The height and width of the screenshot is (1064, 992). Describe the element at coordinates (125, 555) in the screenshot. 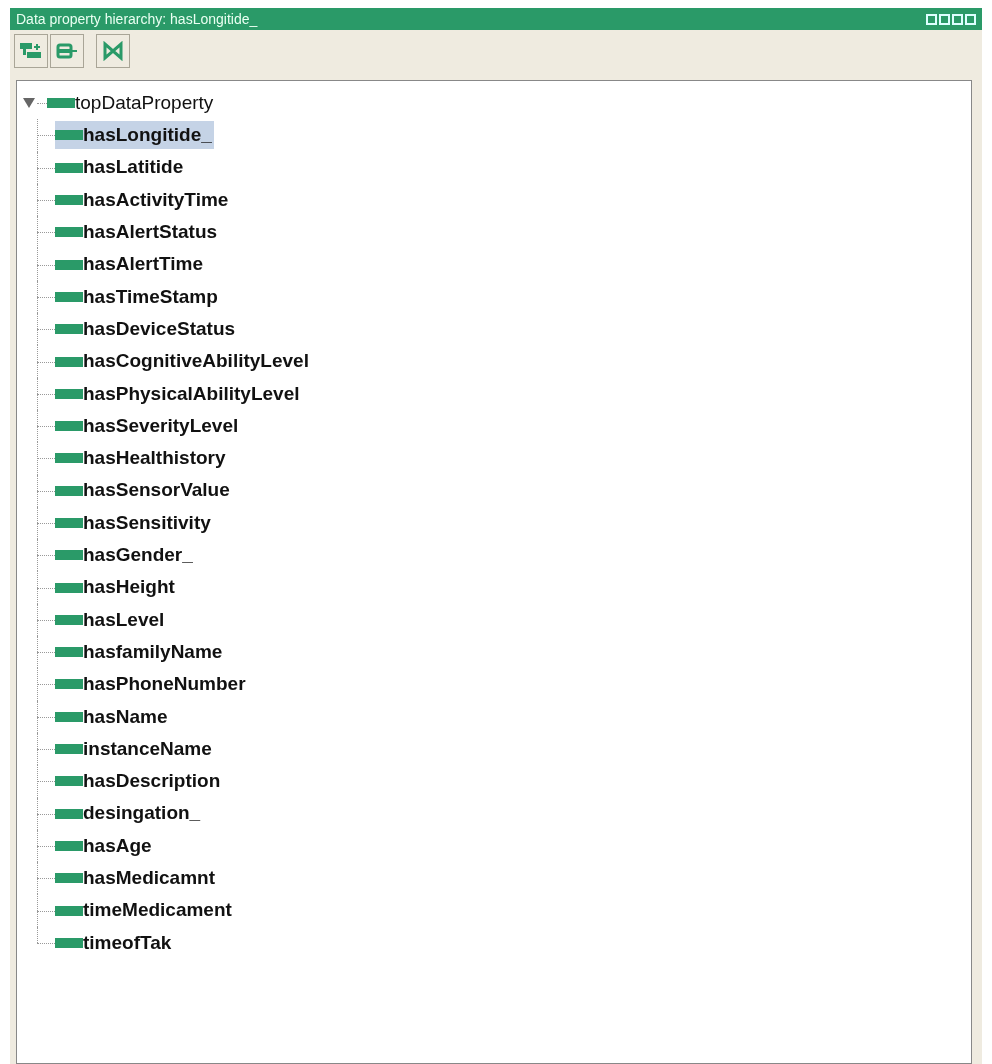

I see `tree-item: hasGender_` at that location.